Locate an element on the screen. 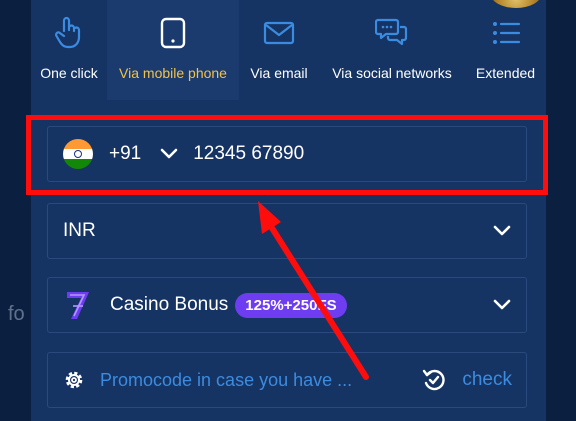  tab-via-mobile-phone: Via mobile phone is located at coordinates (173, 50).